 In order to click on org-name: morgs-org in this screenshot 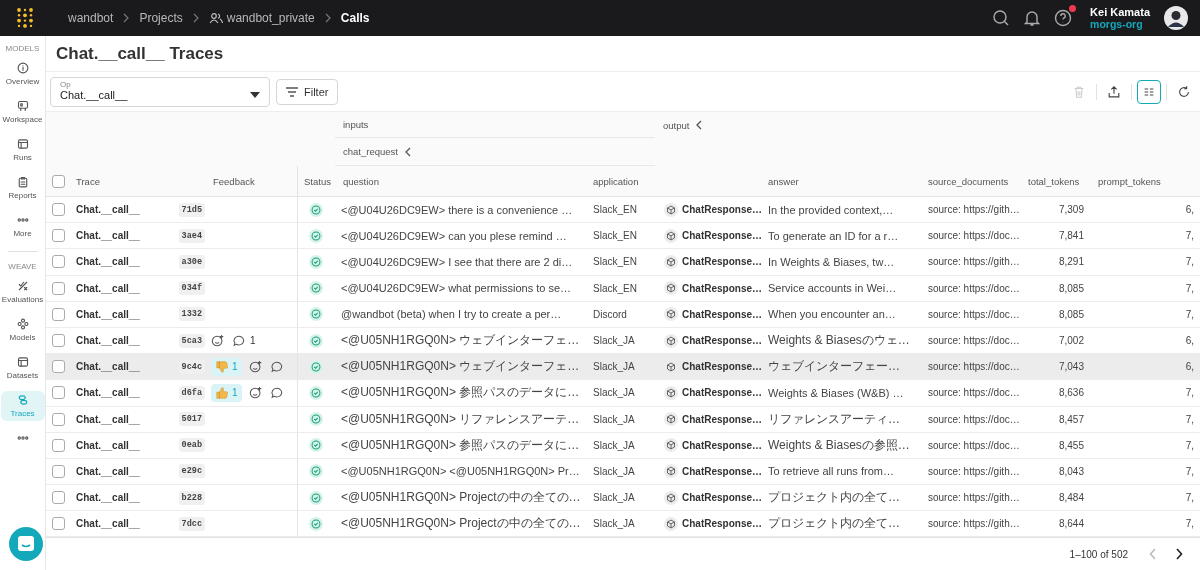, I will do `click(1120, 24)`.